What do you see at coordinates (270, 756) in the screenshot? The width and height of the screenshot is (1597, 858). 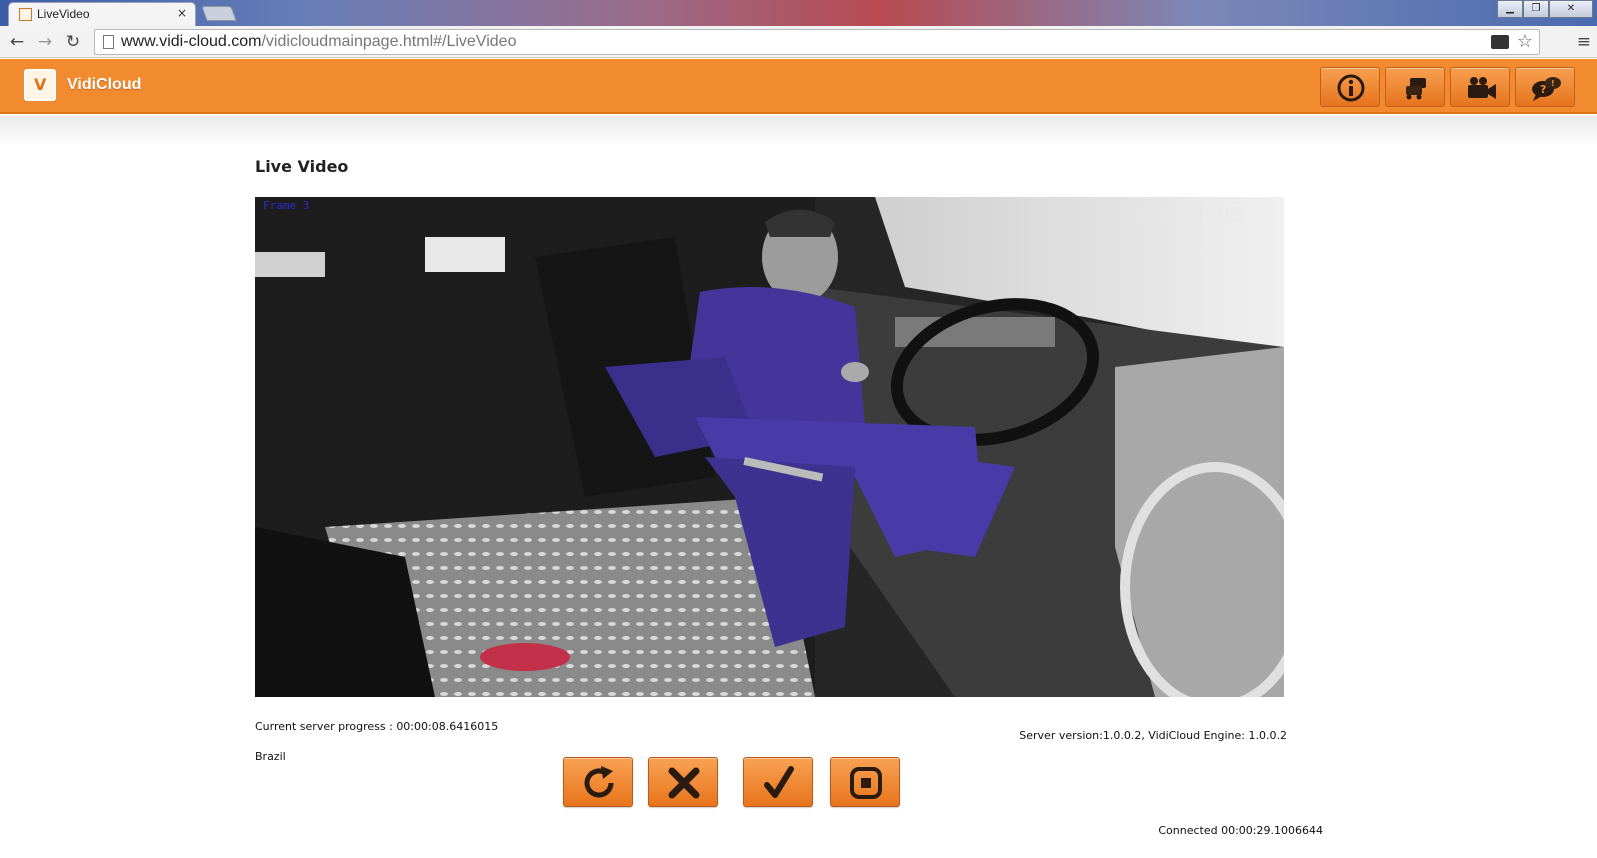 I see `location-text: Brazil` at bounding box center [270, 756].